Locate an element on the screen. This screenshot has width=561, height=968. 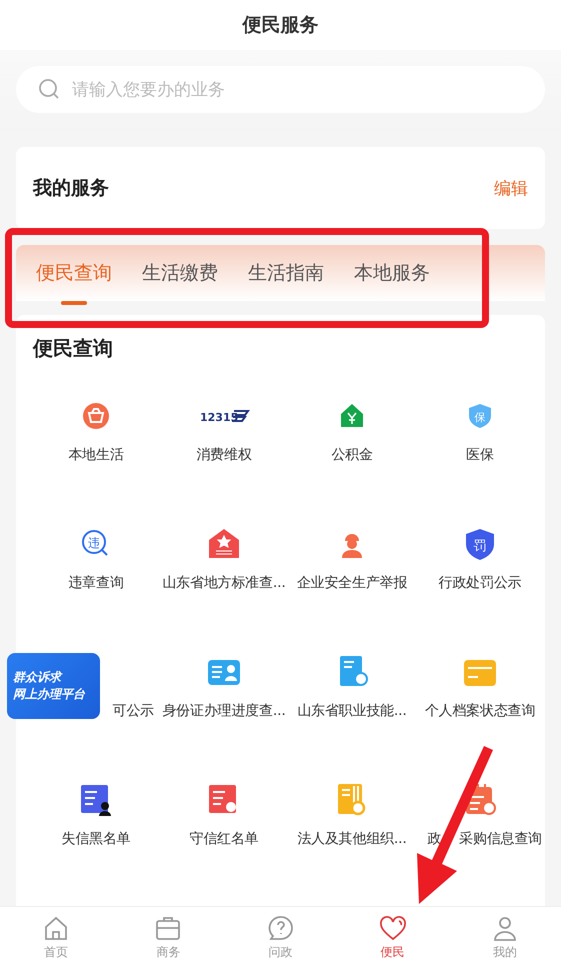
badge-text: 网上办理平台 is located at coordinates (49, 694).